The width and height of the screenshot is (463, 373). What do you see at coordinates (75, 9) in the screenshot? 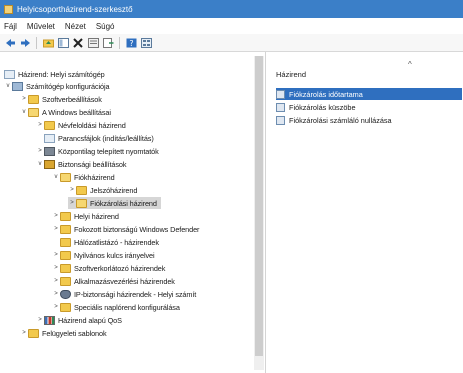
I see `window-title: Helyicsoportházirend-szerkesztő` at bounding box center [75, 9].